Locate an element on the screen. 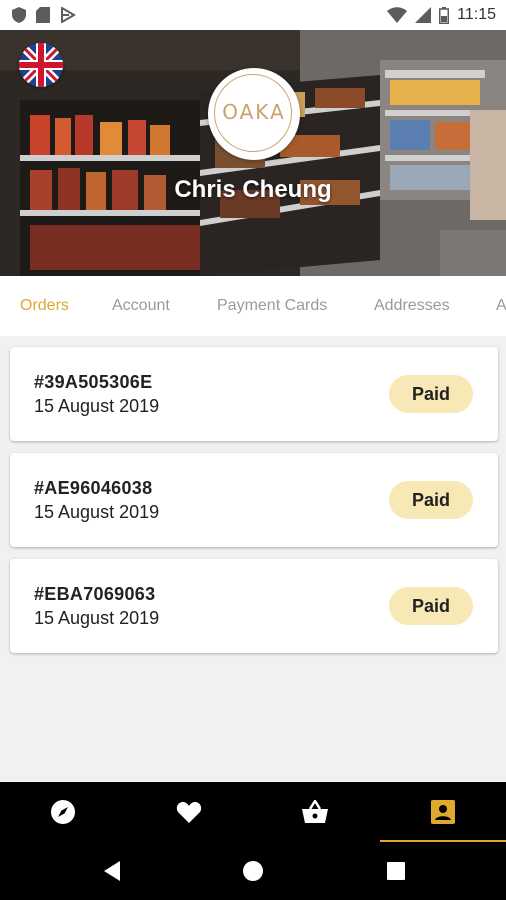 The image size is (506, 900). nav-account is located at coordinates (443, 812).